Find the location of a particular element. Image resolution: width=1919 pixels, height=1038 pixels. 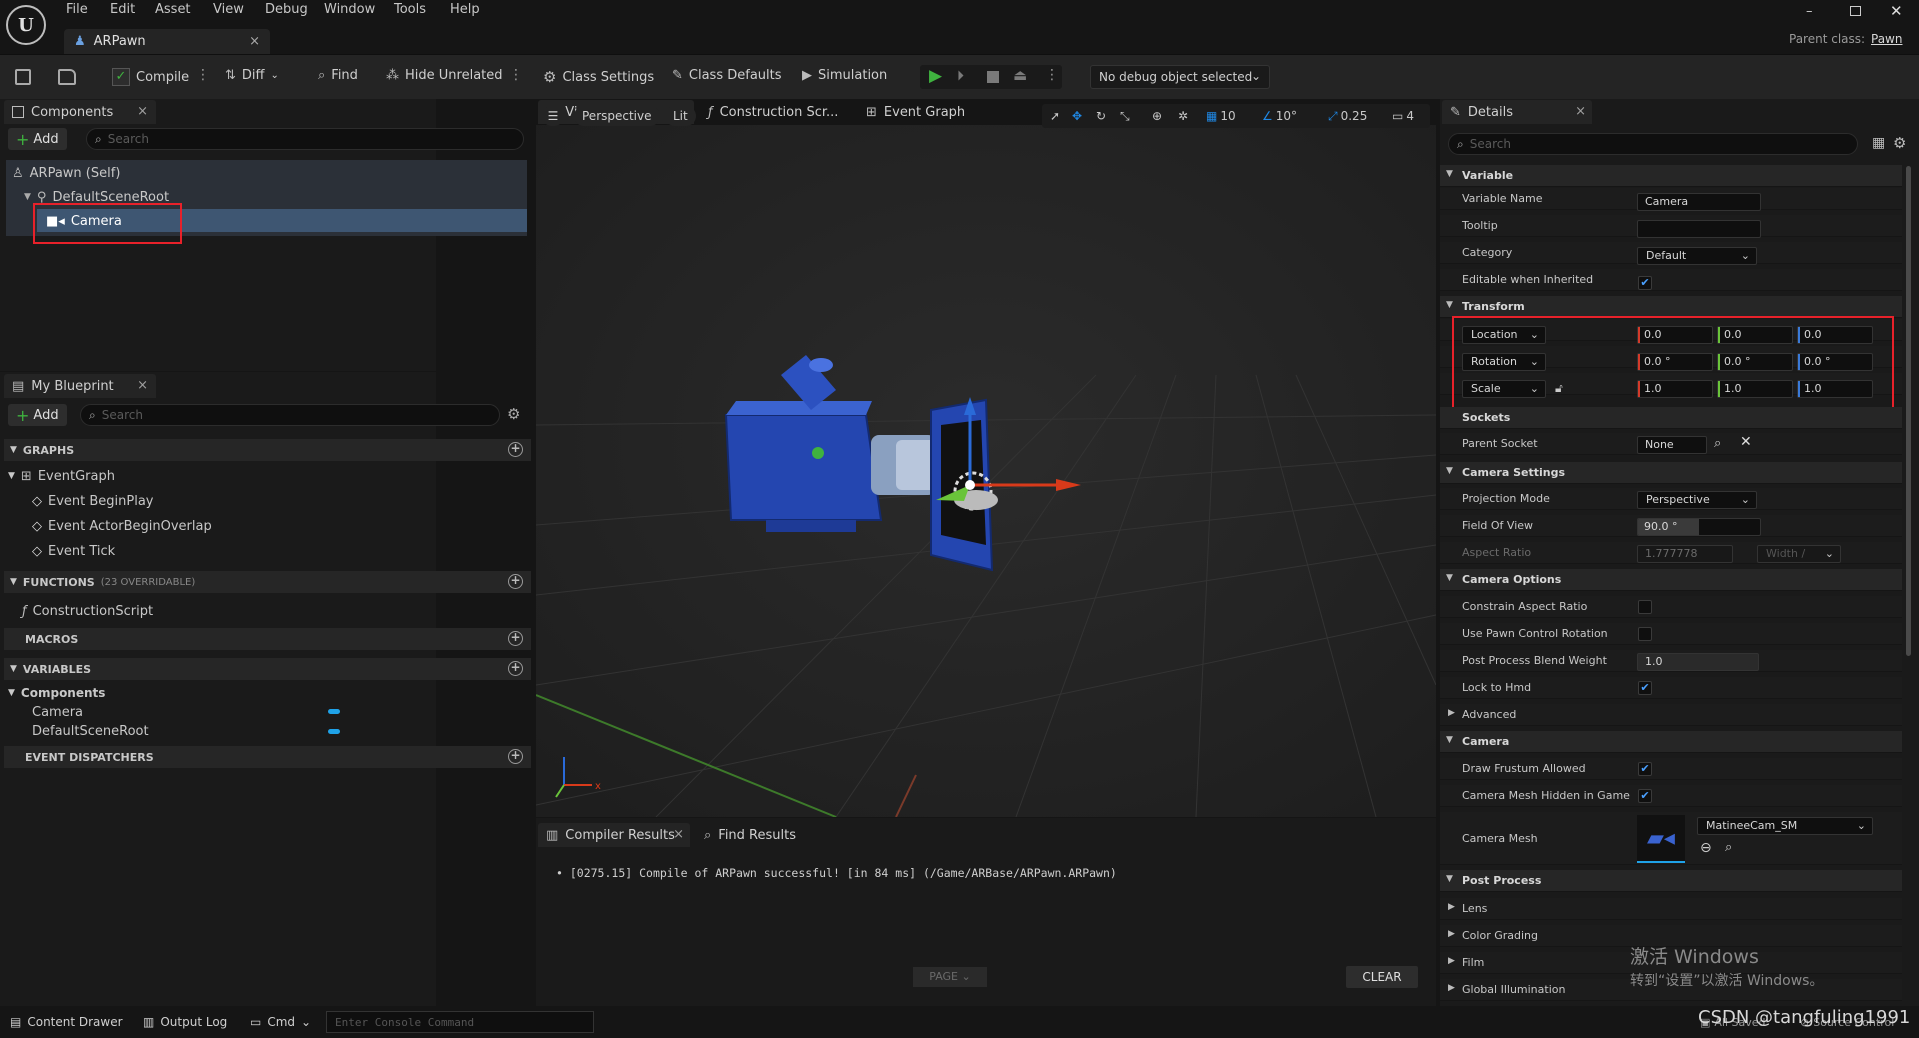

browse-asset-icon: ⌕ is located at coordinates (1728, 847).